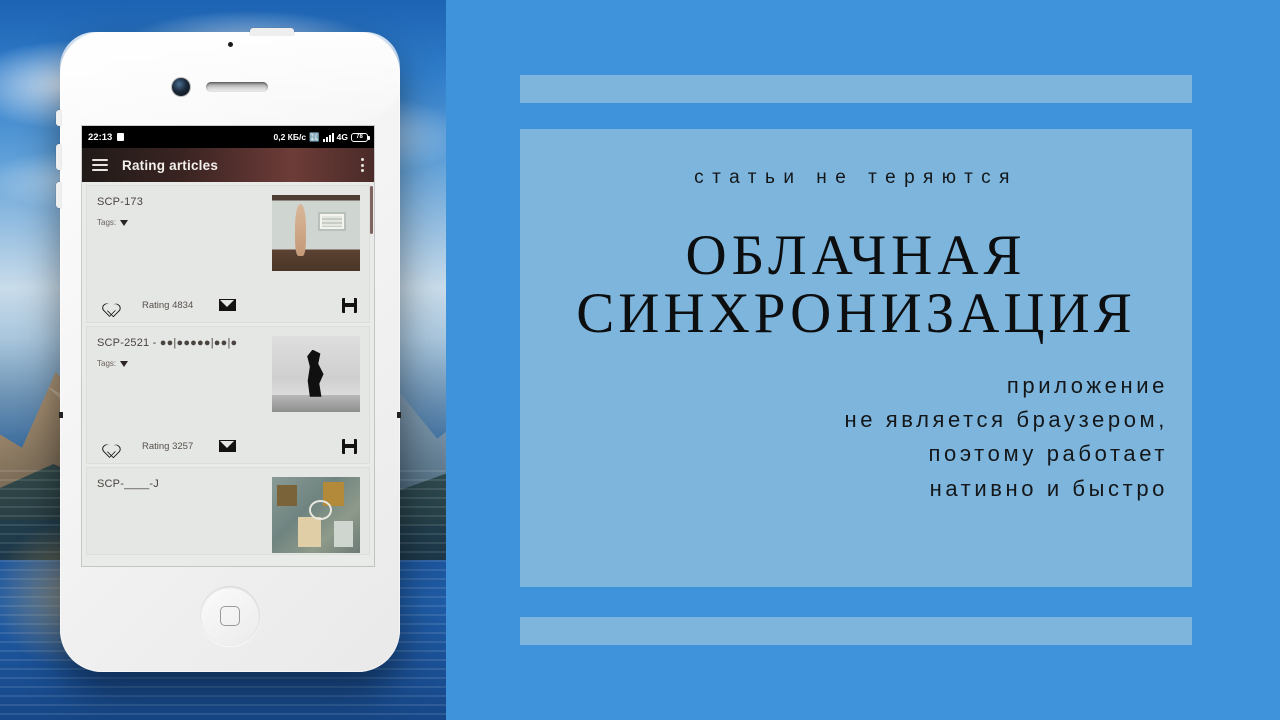  I want to click on headline-line-2: СИНХРОНИЗАЦИЯ, so click(856, 314).